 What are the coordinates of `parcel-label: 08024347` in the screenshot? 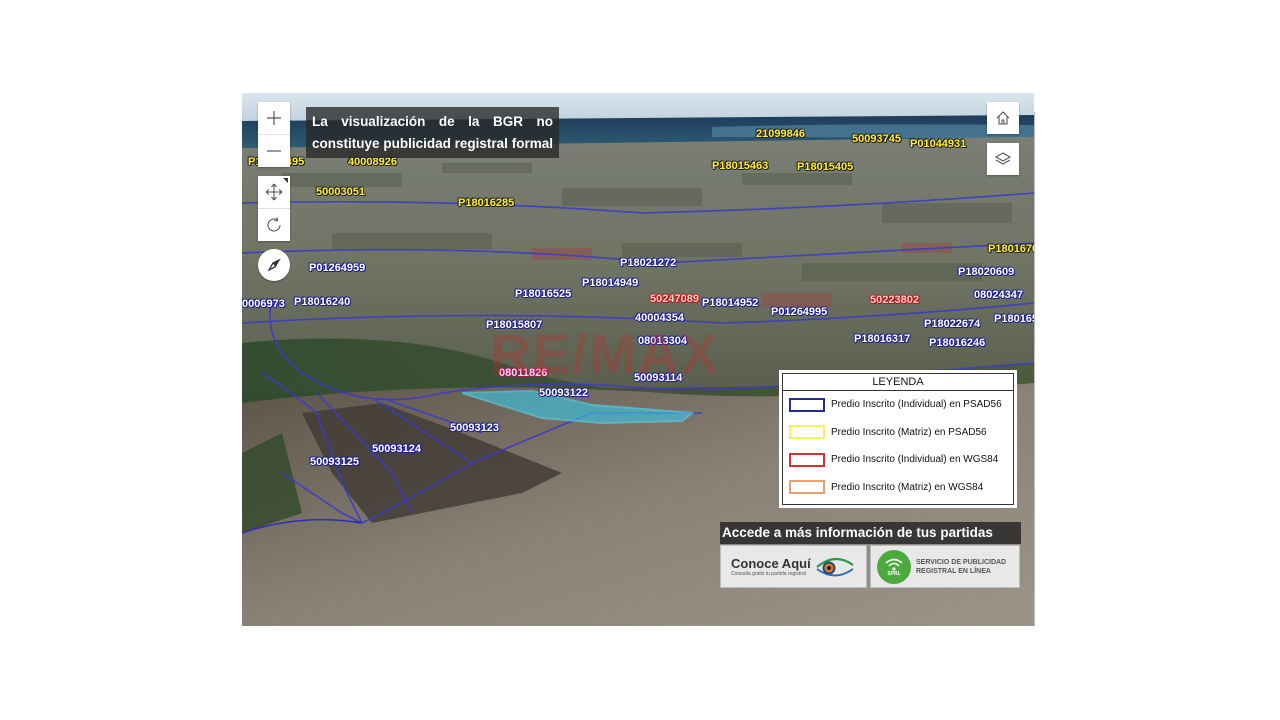 It's located at (998, 295).